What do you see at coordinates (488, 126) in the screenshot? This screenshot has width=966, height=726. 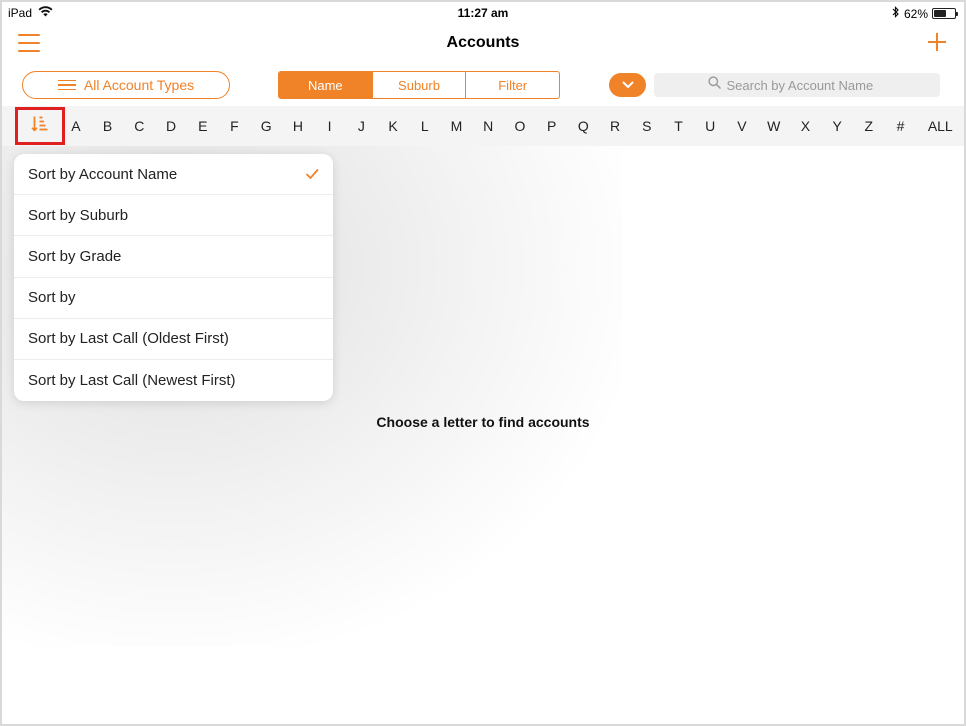 I see `letter-n: N` at bounding box center [488, 126].